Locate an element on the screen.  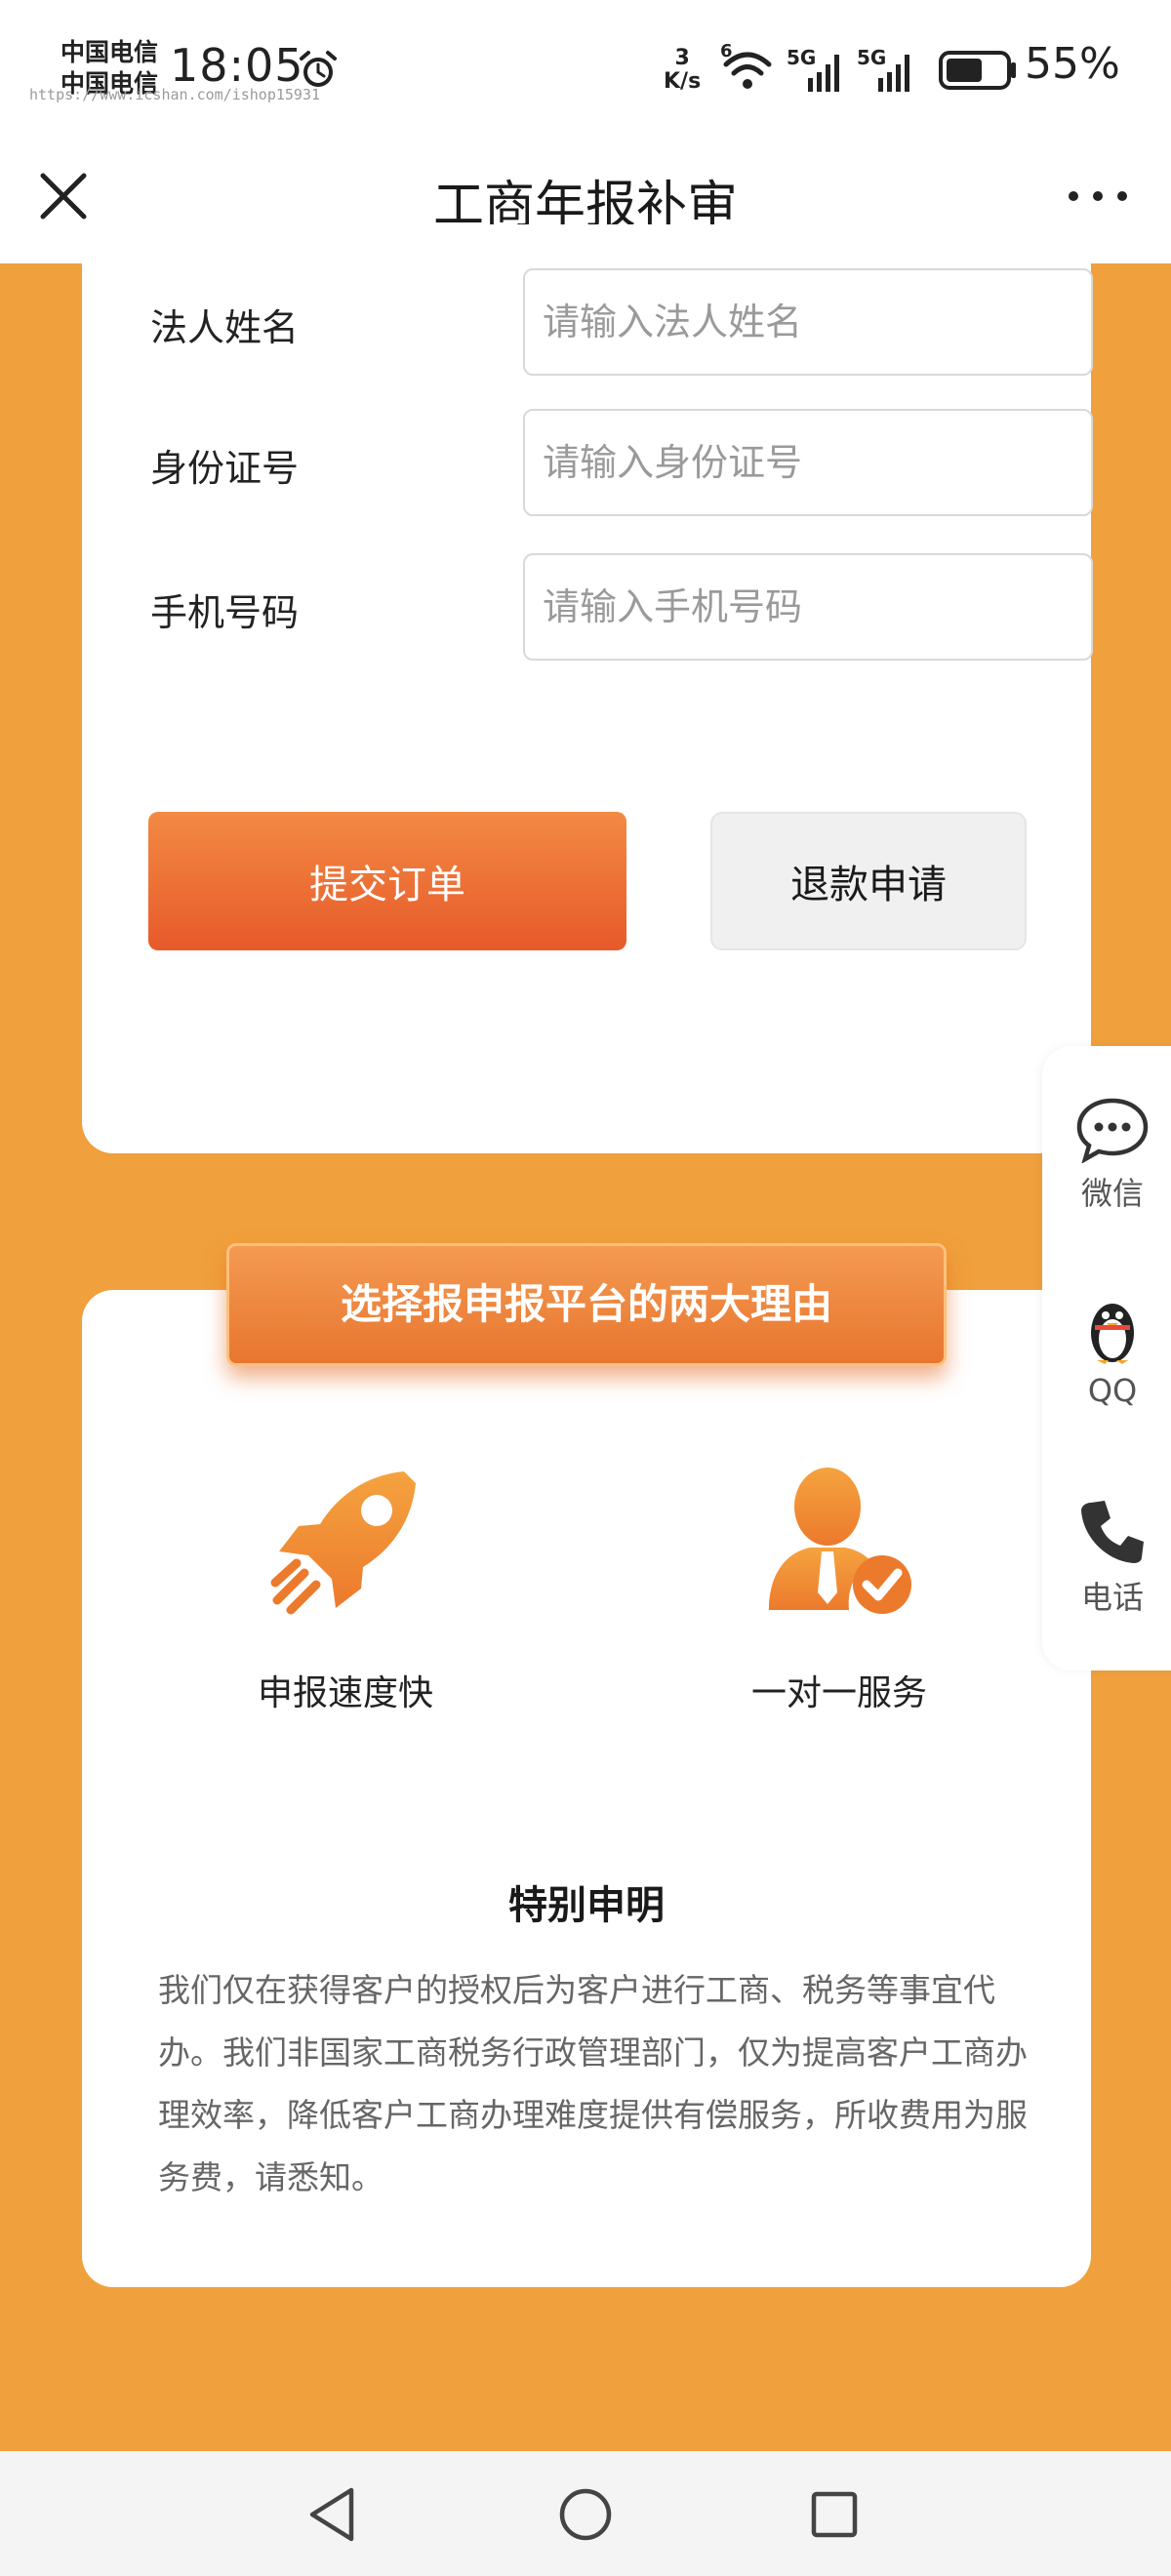
phone-label: 手机号码 is located at coordinates (225, 612).